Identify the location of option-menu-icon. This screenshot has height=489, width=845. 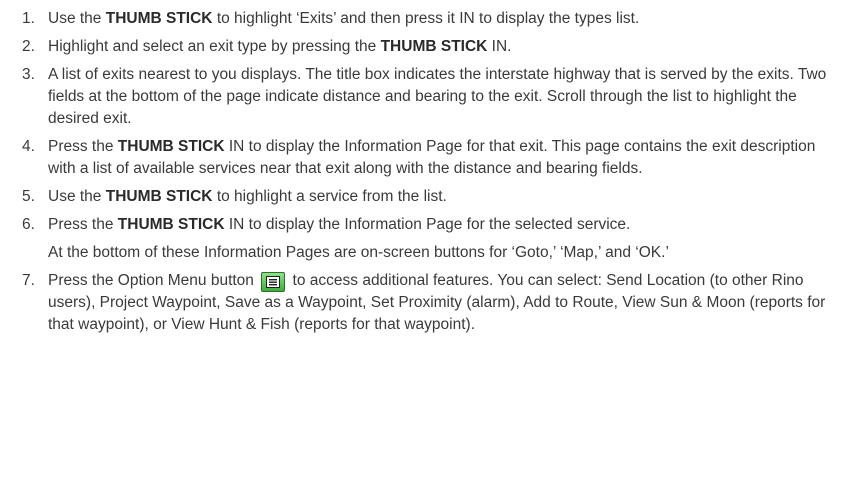
(273, 282).